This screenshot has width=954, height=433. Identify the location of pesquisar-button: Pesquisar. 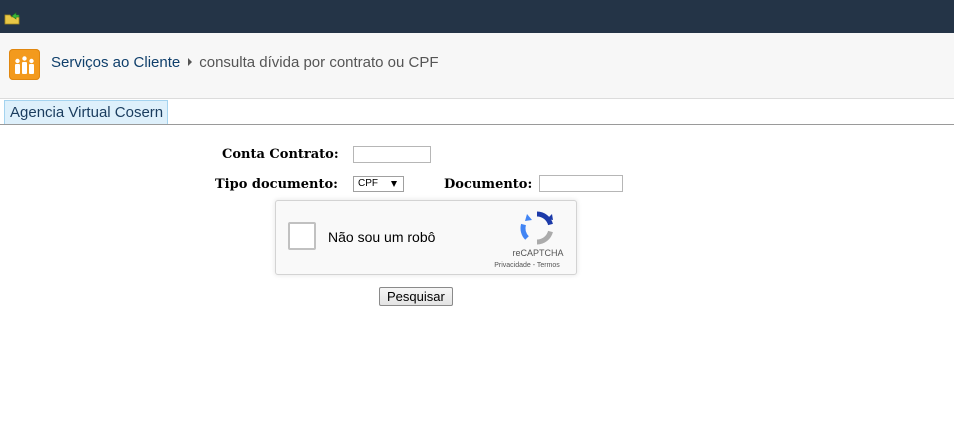
(416, 296).